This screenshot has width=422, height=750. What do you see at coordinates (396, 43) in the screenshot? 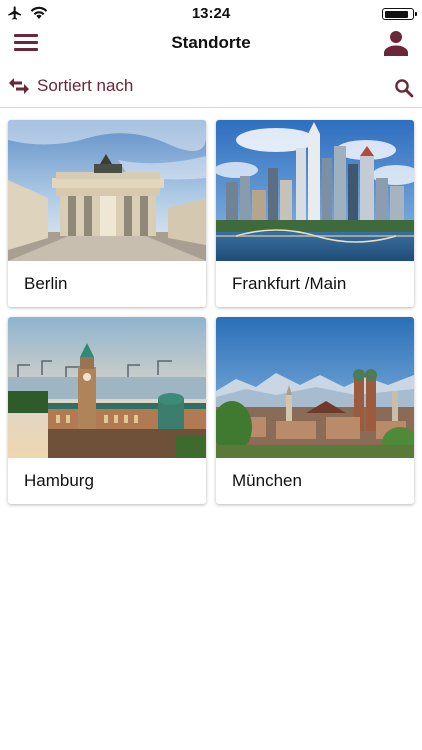
I see `user-icon` at bounding box center [396, 43].